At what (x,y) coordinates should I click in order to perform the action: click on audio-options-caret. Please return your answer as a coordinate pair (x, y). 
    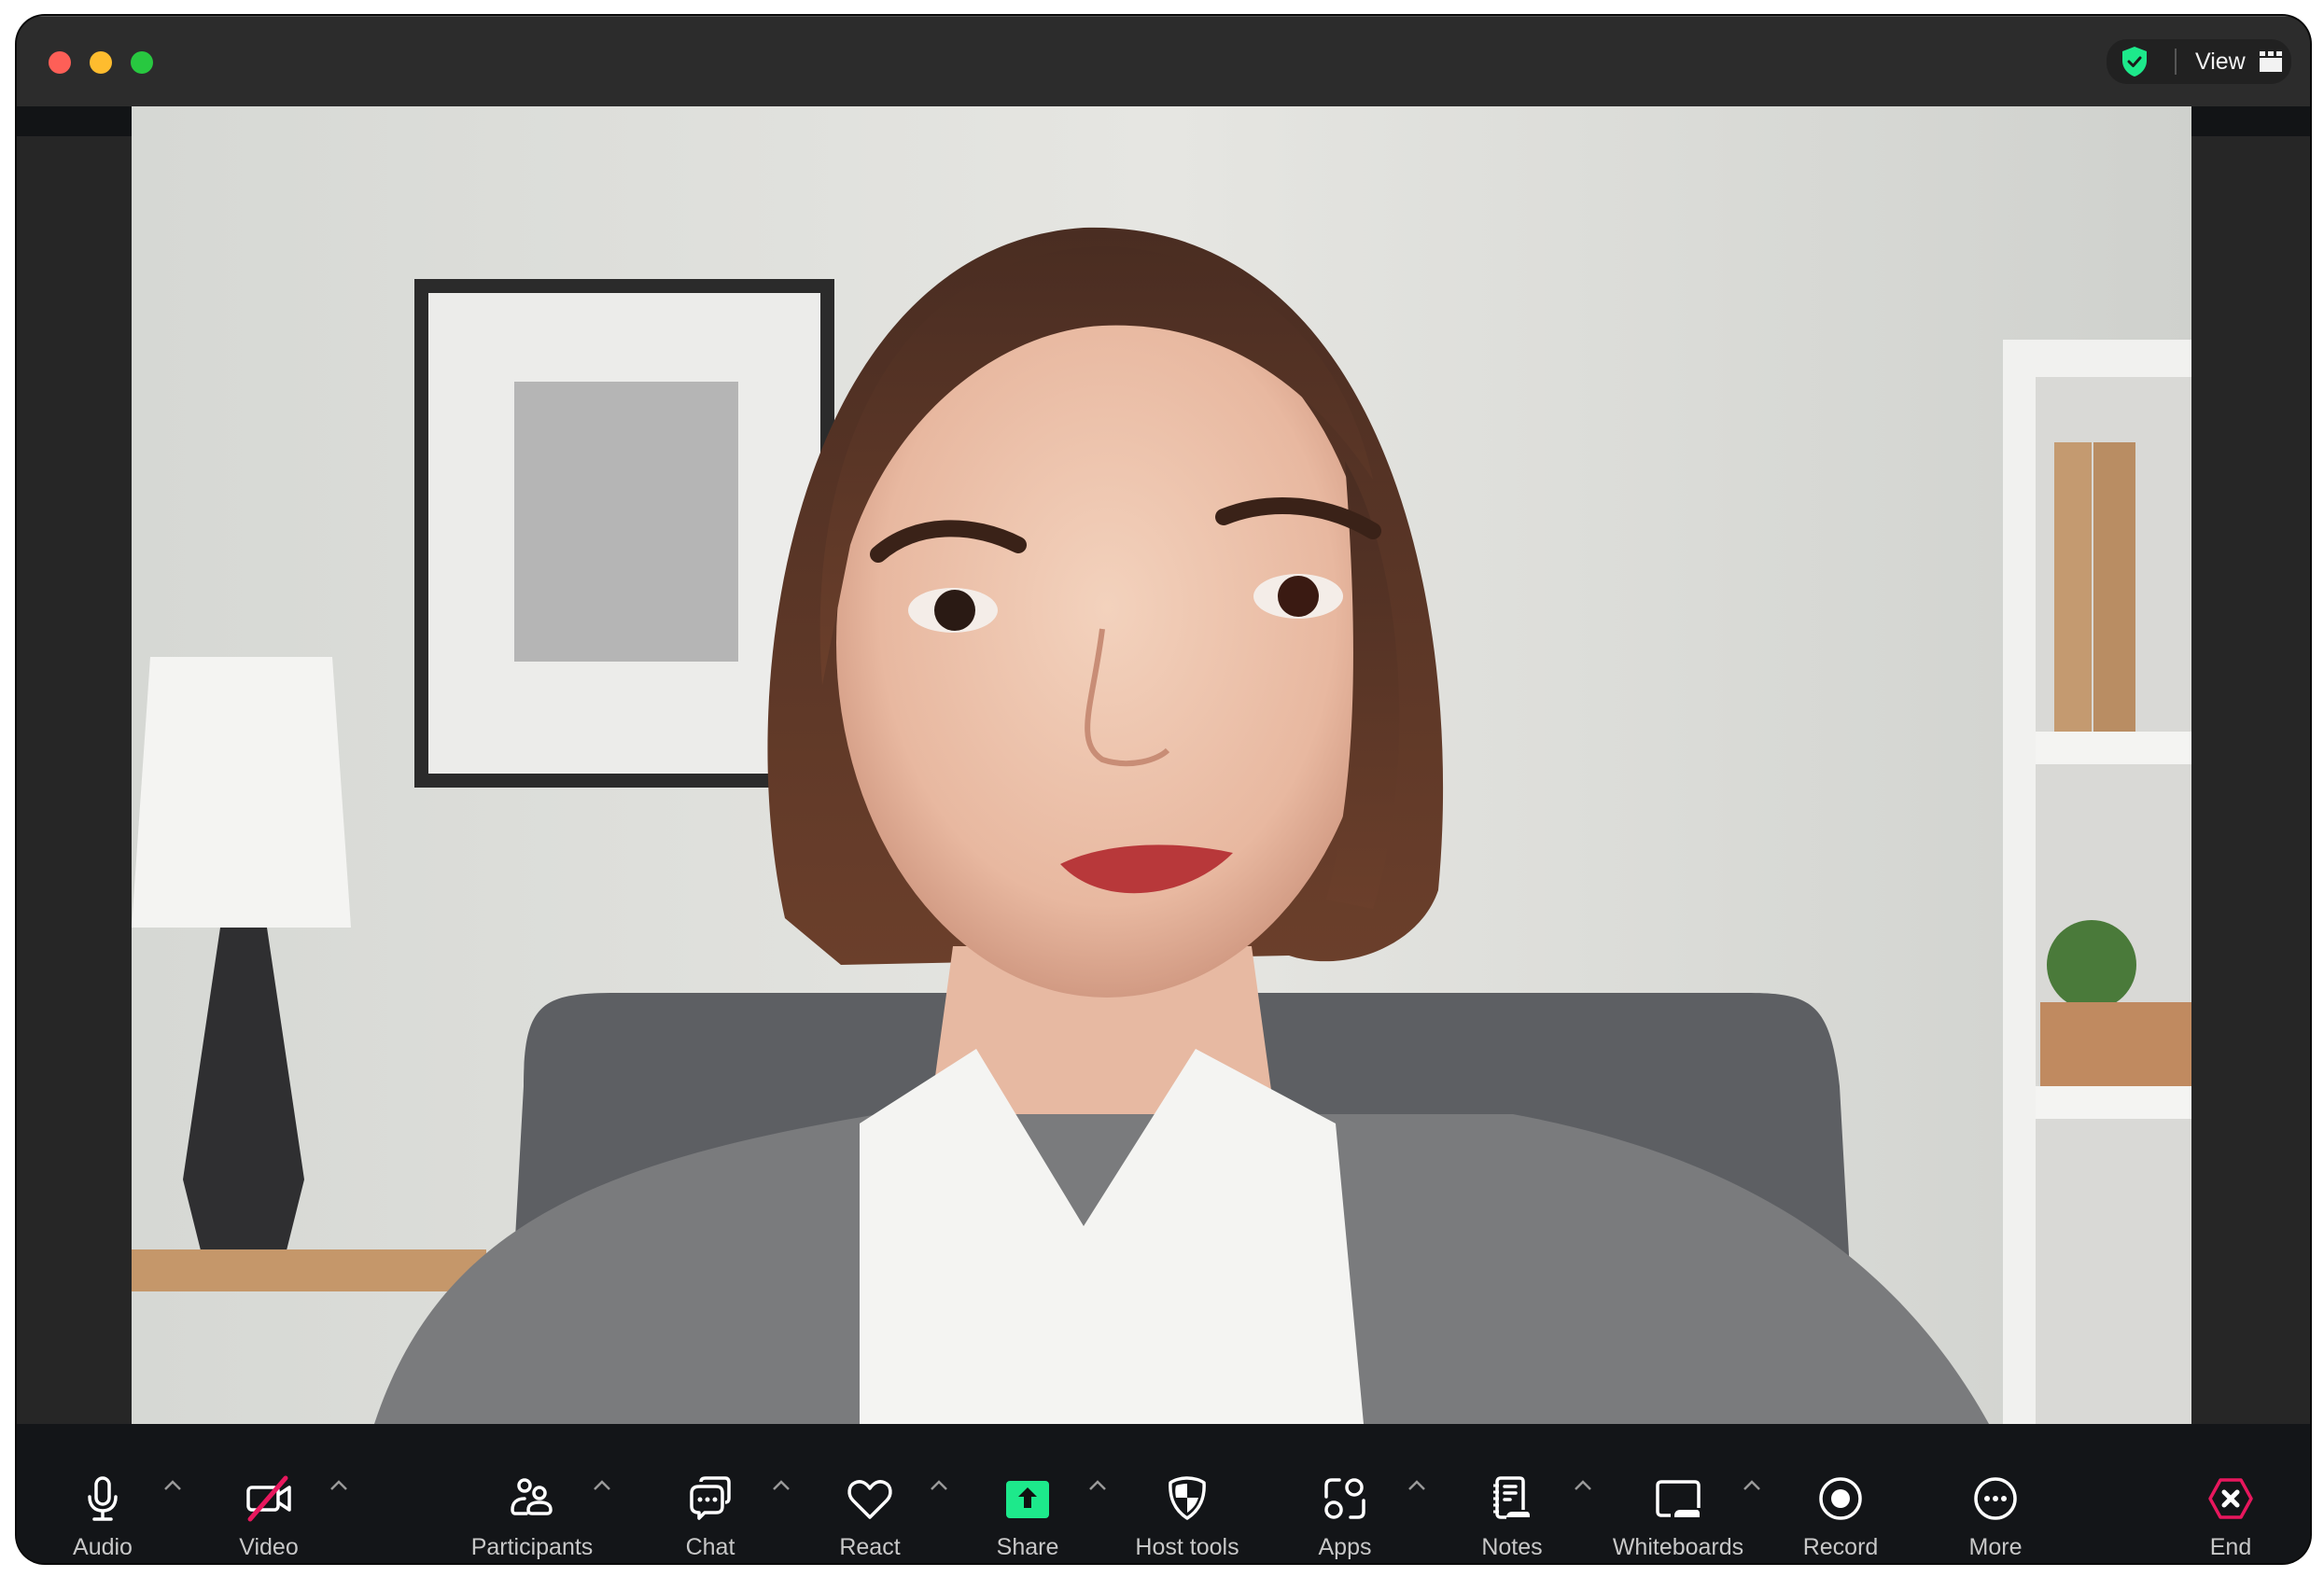
    Looking at the image, I should click on (173, 1487).